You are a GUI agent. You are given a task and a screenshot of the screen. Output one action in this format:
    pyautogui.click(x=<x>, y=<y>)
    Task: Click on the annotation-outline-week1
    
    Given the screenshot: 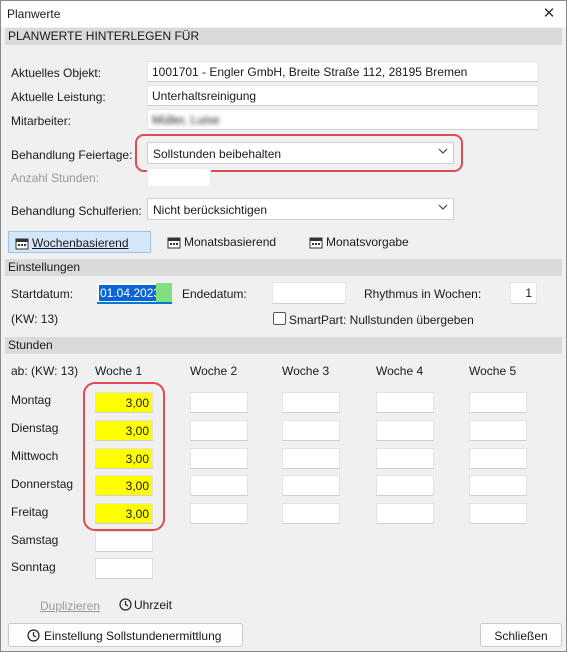 What is the action you would take?
    pyautogui.click(x=124, y=456)
    